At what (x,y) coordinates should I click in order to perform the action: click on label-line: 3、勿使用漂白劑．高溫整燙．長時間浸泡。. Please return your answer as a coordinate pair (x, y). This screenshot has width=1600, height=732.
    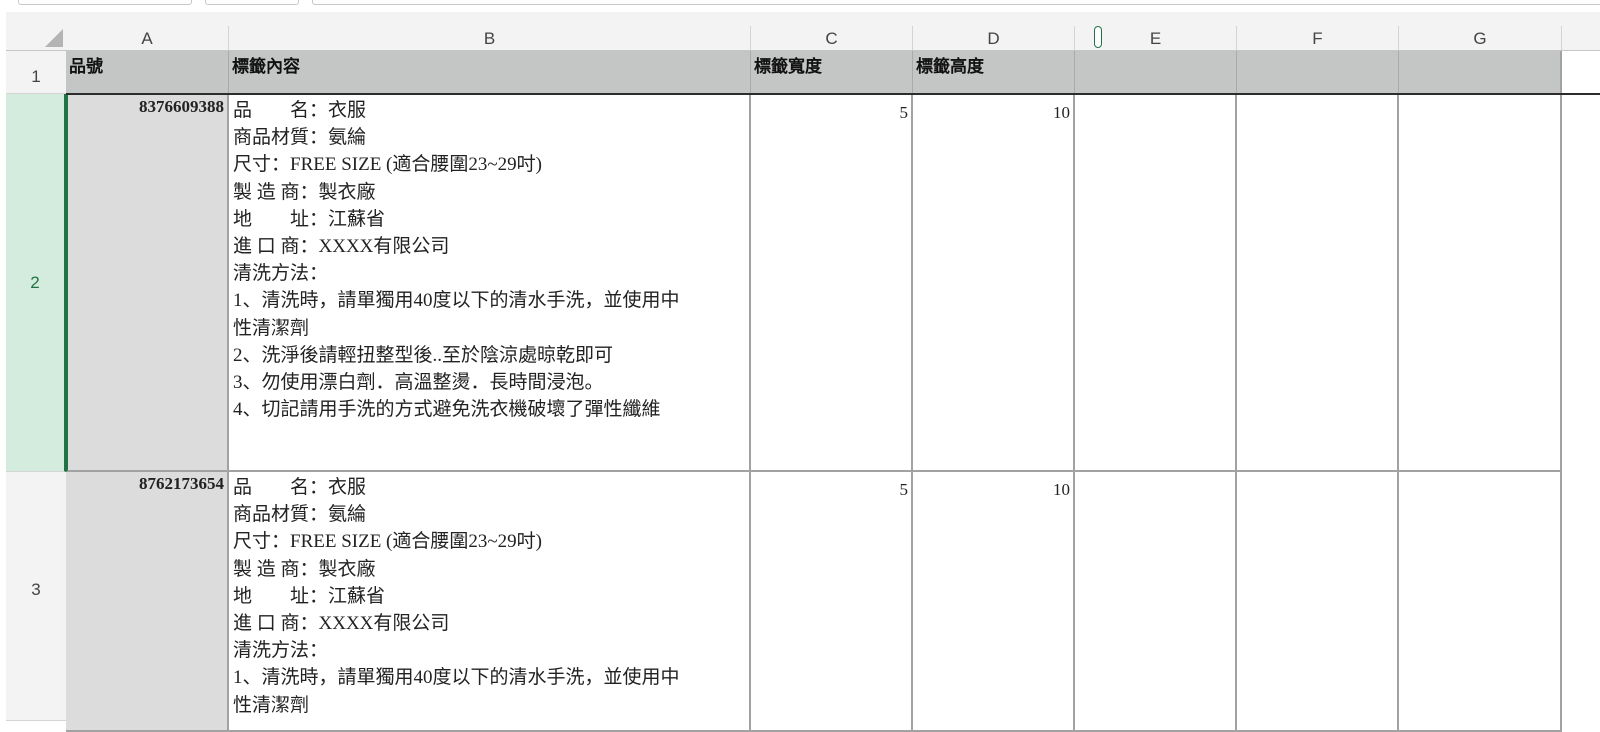
    Looking at the image, I should click on (418, 383).